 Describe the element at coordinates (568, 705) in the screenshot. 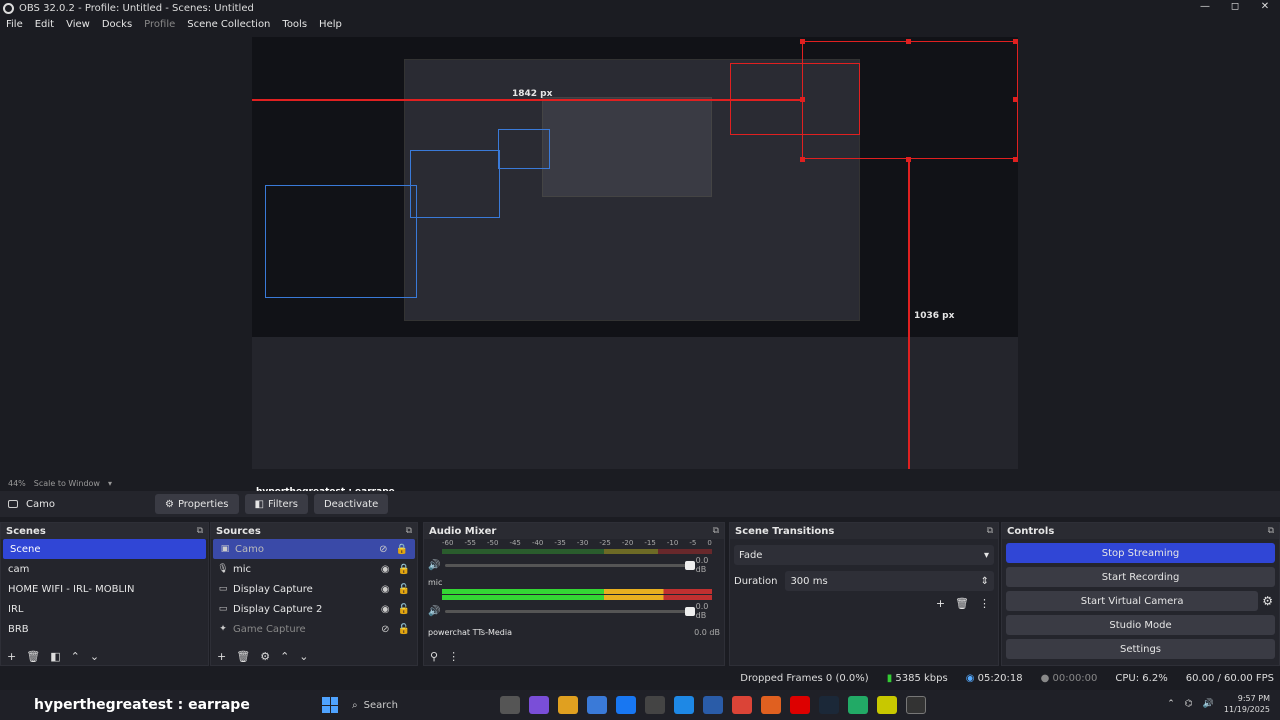

I see `file-explorer-icon` at that location.